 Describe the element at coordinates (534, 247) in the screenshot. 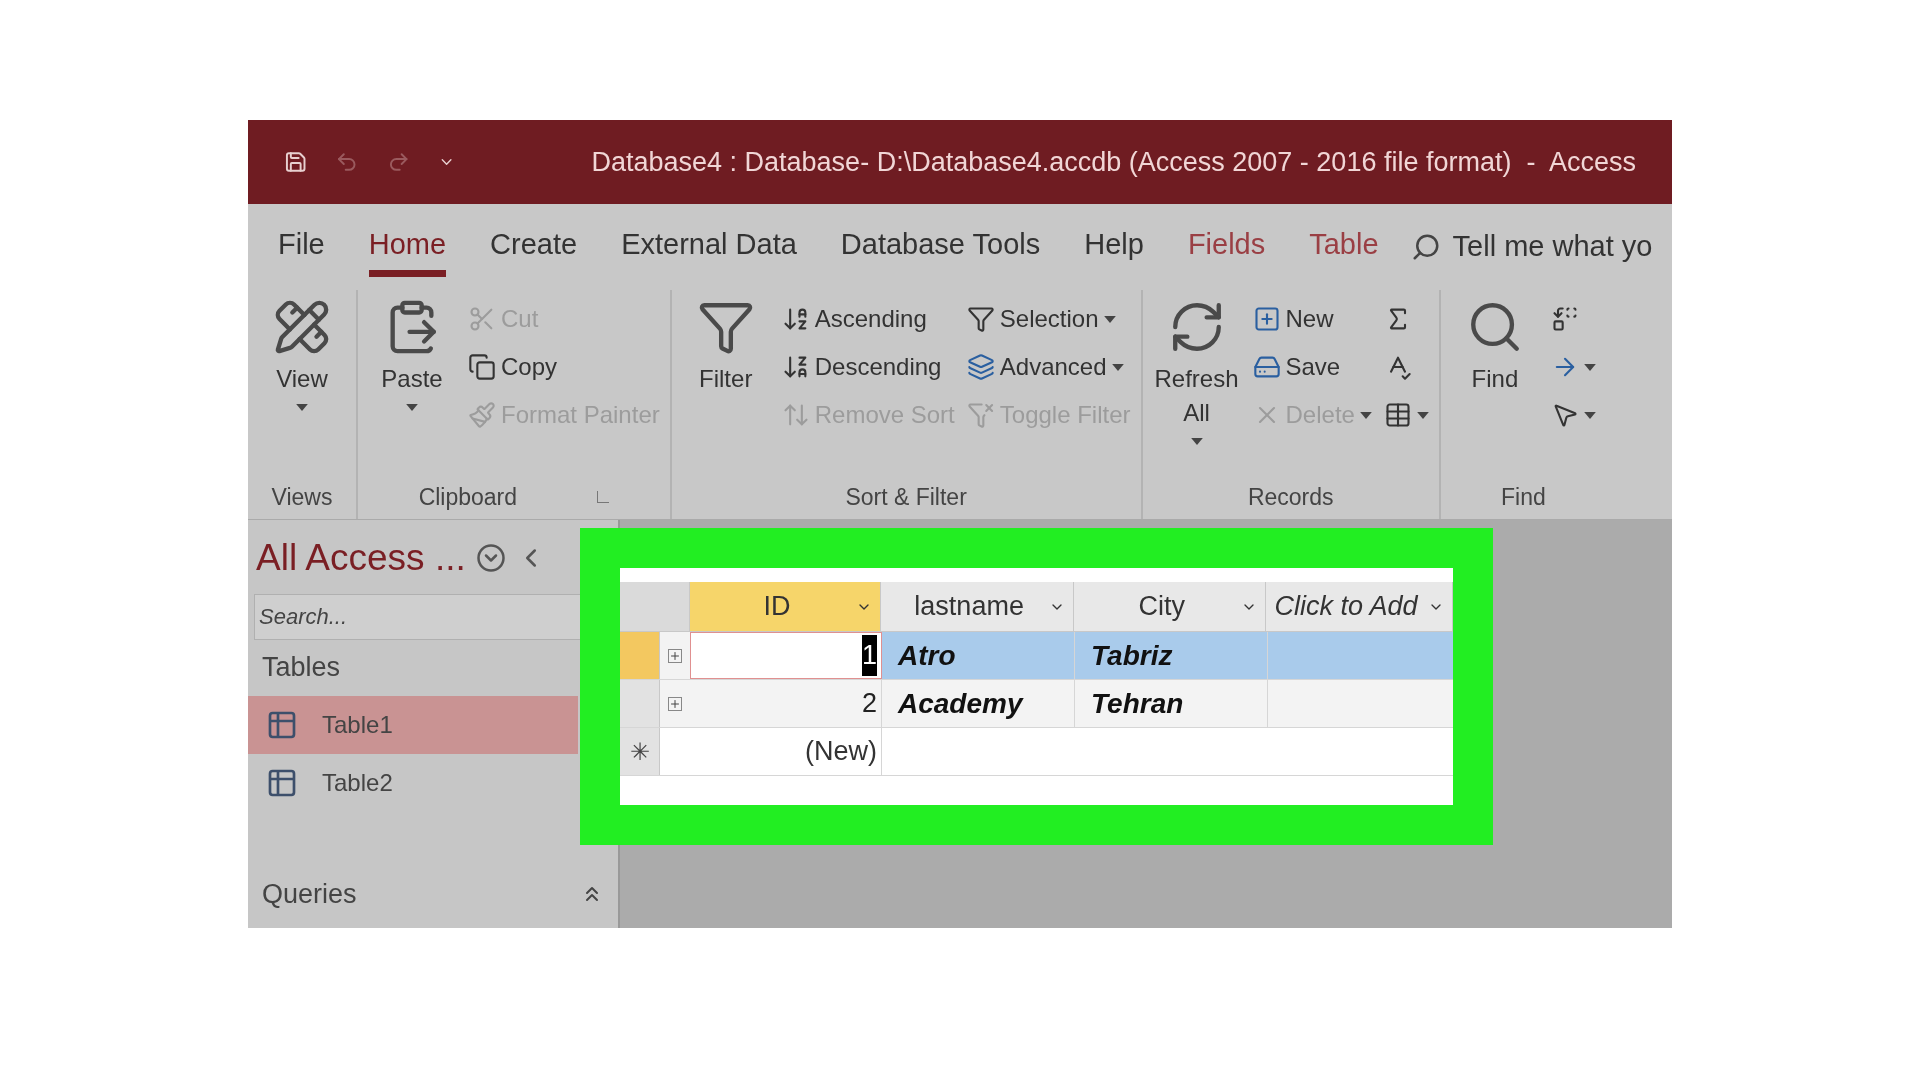

I see `ribbon-tab: Create` at that location.